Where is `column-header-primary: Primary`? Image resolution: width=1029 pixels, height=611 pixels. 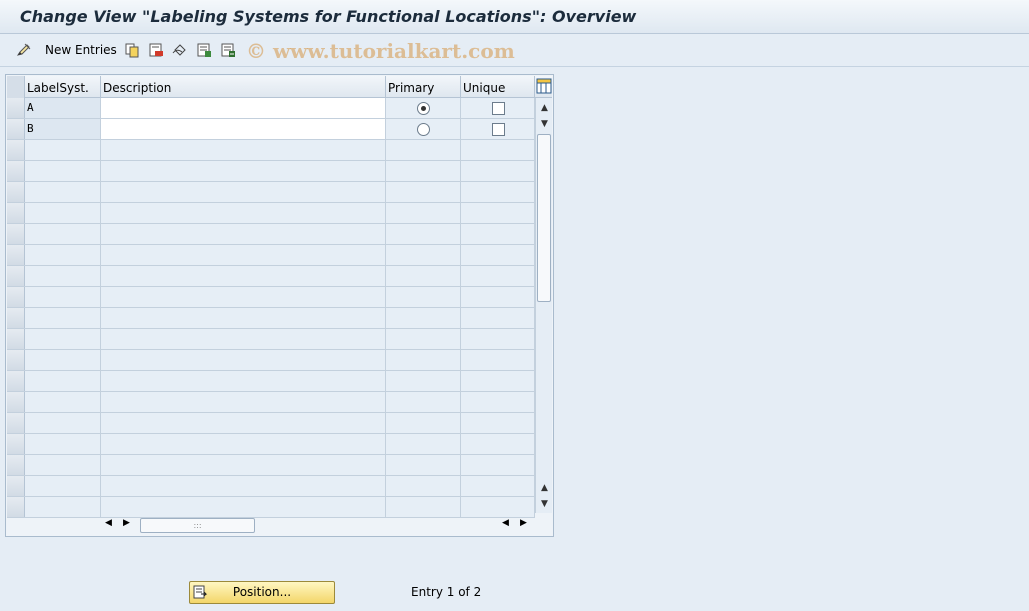
column-header-primary: Primary is located at coordinates (423, 87).